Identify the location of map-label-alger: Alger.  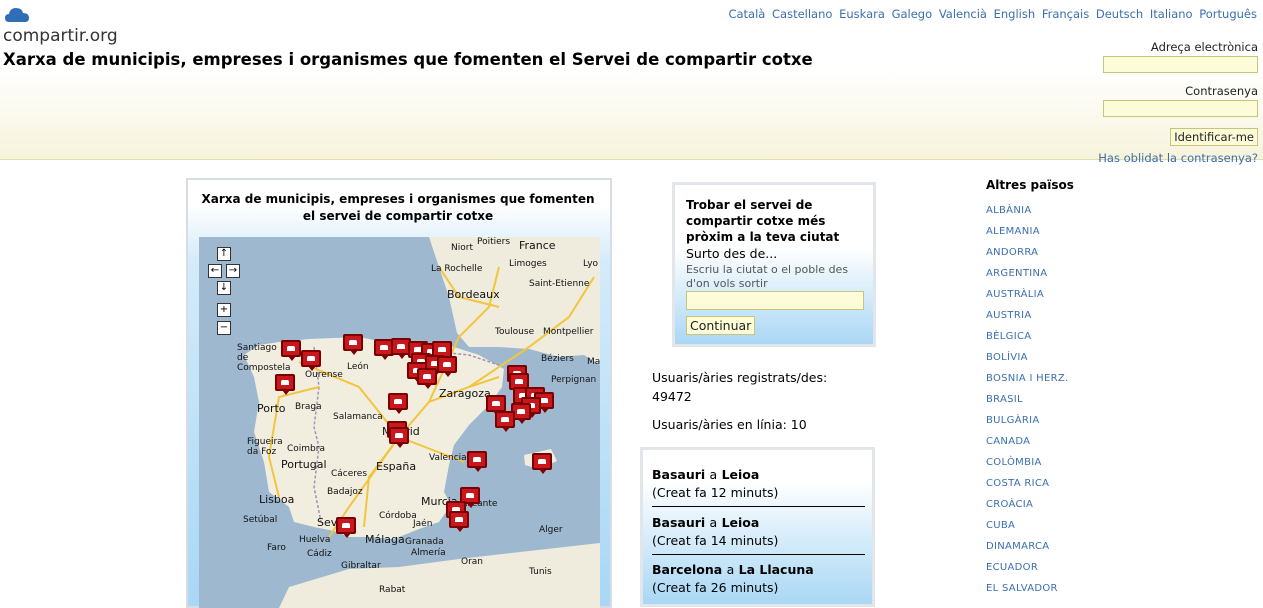
(551, 530).